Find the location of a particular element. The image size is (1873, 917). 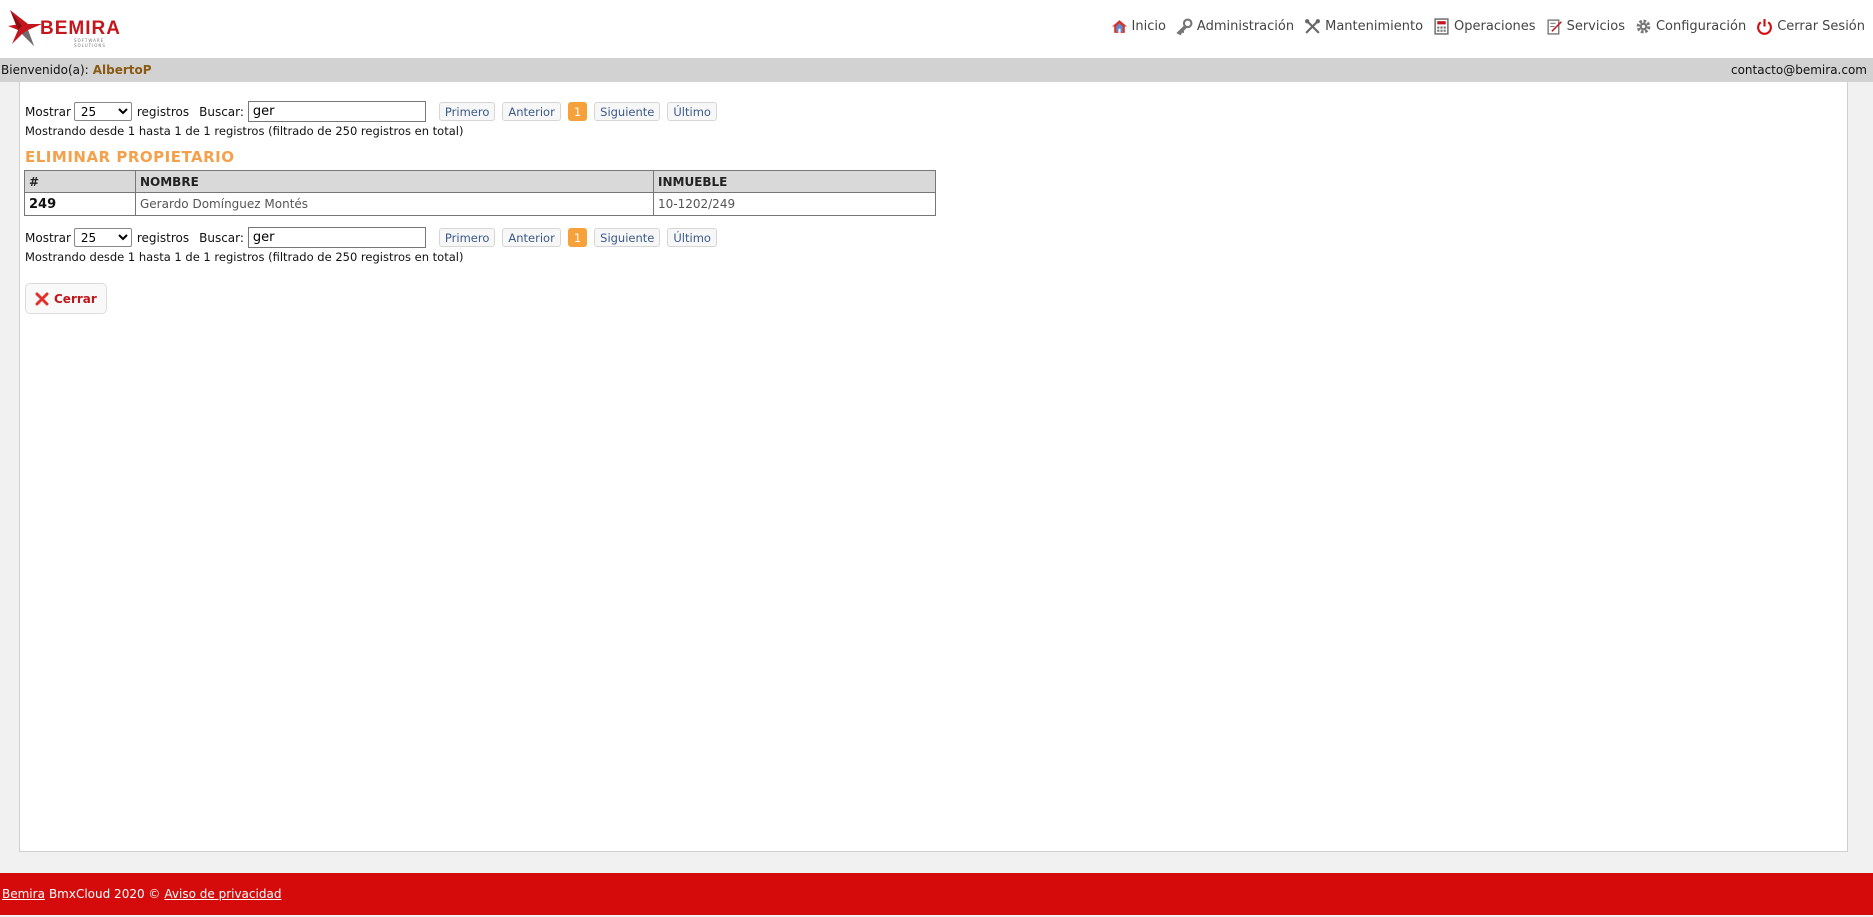

welcome-user: AlbertoP is located at coordinates (122, 70).